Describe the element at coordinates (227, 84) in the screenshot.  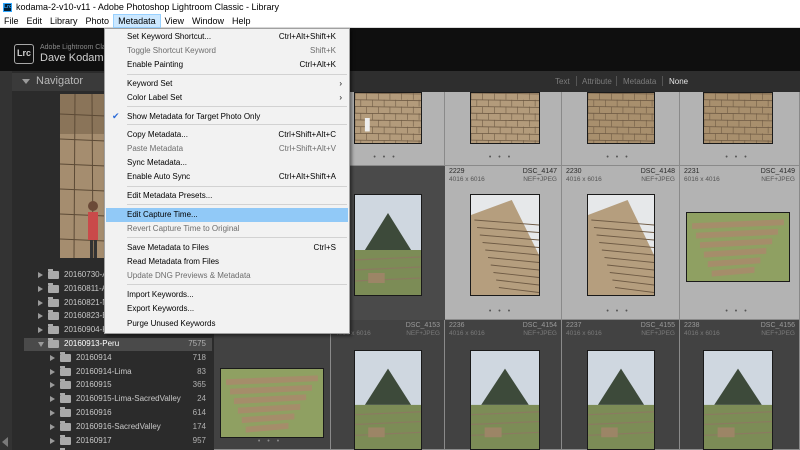
I see `menu-item: Keyword Set ›` at that location.